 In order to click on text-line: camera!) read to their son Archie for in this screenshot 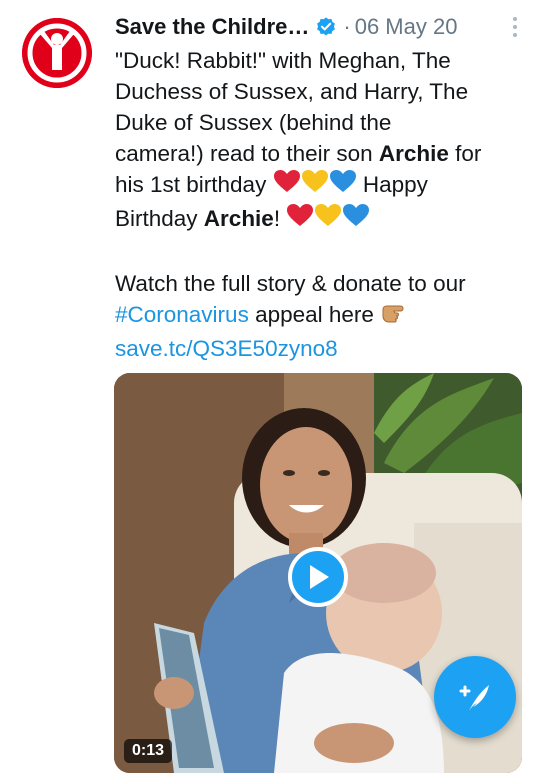, I will do `click(320, 153)`.